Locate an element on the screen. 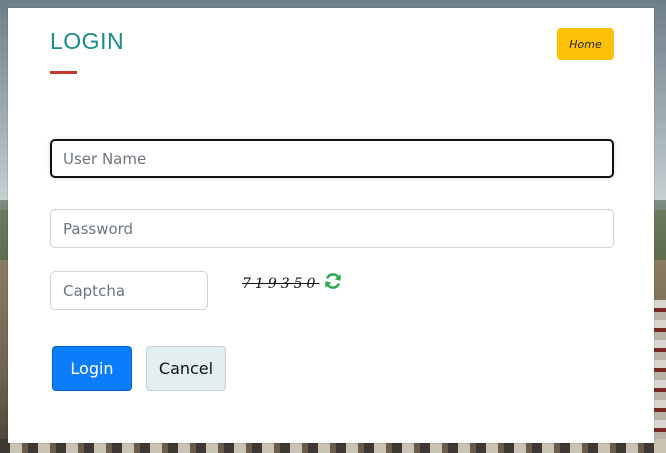  password-input is located at coordinates (332, 228).